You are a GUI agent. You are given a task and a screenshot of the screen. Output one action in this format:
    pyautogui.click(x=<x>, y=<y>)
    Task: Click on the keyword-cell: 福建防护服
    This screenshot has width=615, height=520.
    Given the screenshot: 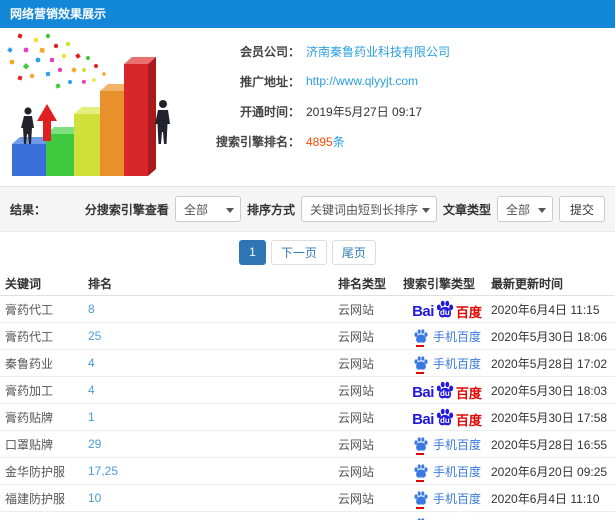 What is the action you would take?
    pyautogui.click(x=35, y=498)
    